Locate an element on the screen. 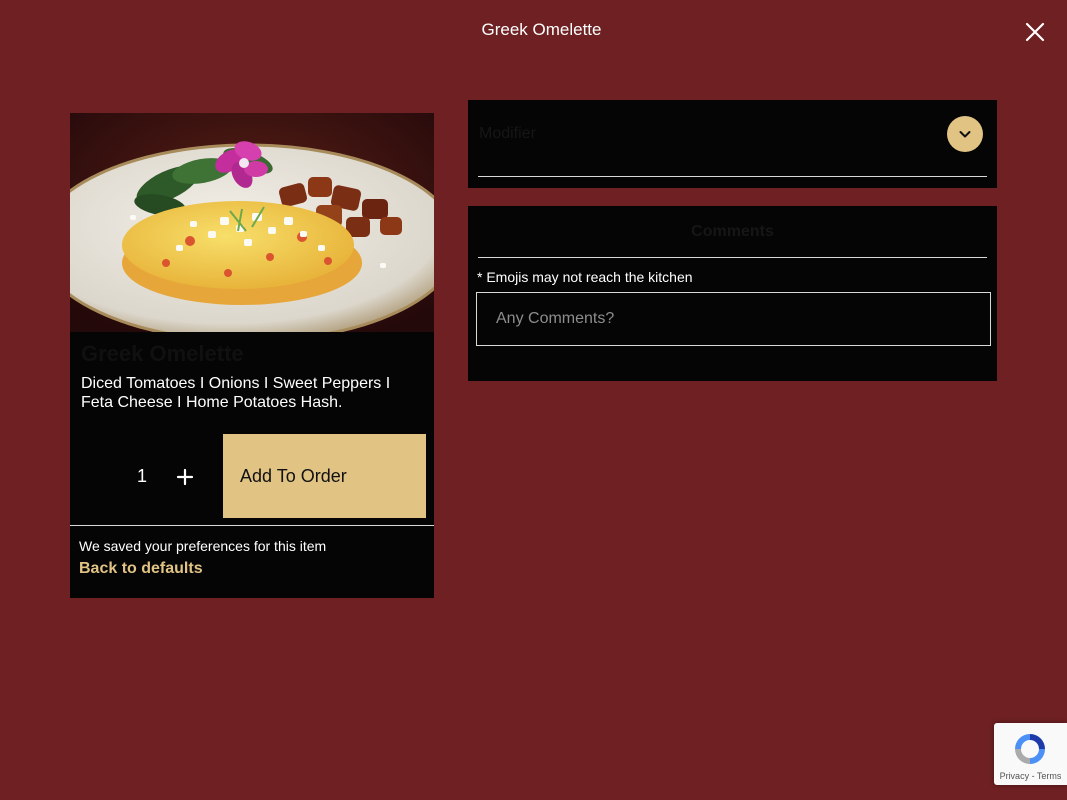 This screenshot has height=800, width=1067. recaptcha-terms-link: Terms is located at coordinates (1049, 776).